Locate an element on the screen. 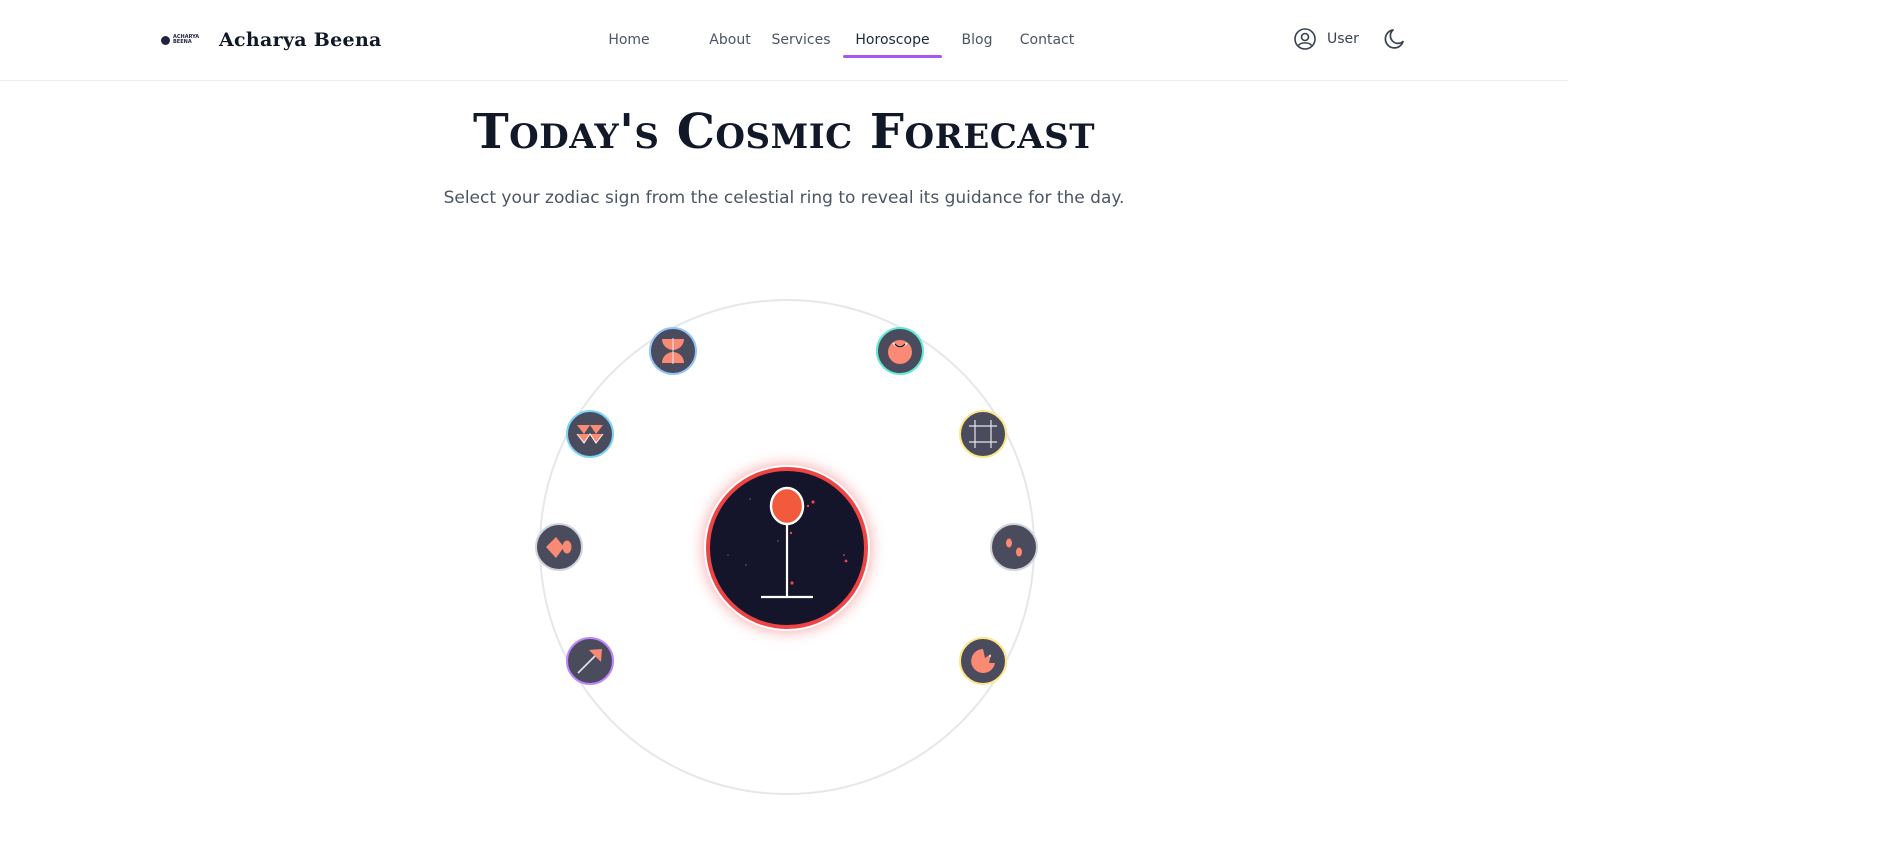 The width and height of the screenshot is (1895, 864). aquarius-icon is located at coordinates (590, 434).